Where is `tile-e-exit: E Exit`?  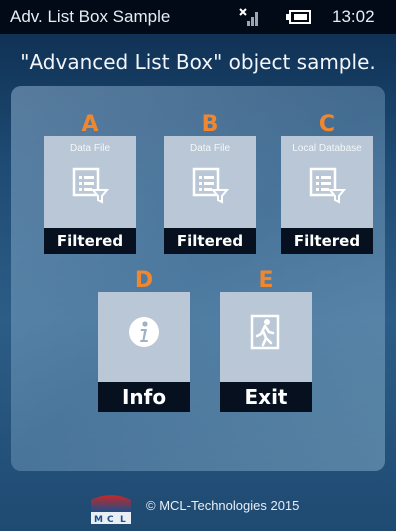
tile-e-exit: E Exit is located at coordinates (266, 340).